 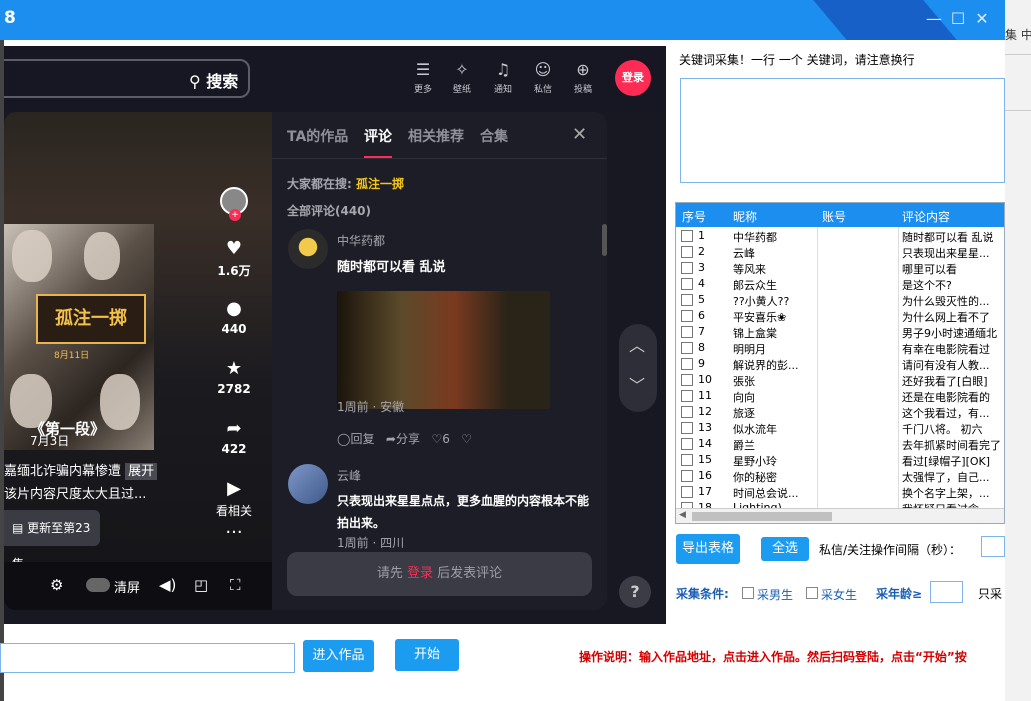 What do you see at coordinates (167, 585) in the screenshot?
I see `volume-icon: ◀)` at bounding box center [167, 585].